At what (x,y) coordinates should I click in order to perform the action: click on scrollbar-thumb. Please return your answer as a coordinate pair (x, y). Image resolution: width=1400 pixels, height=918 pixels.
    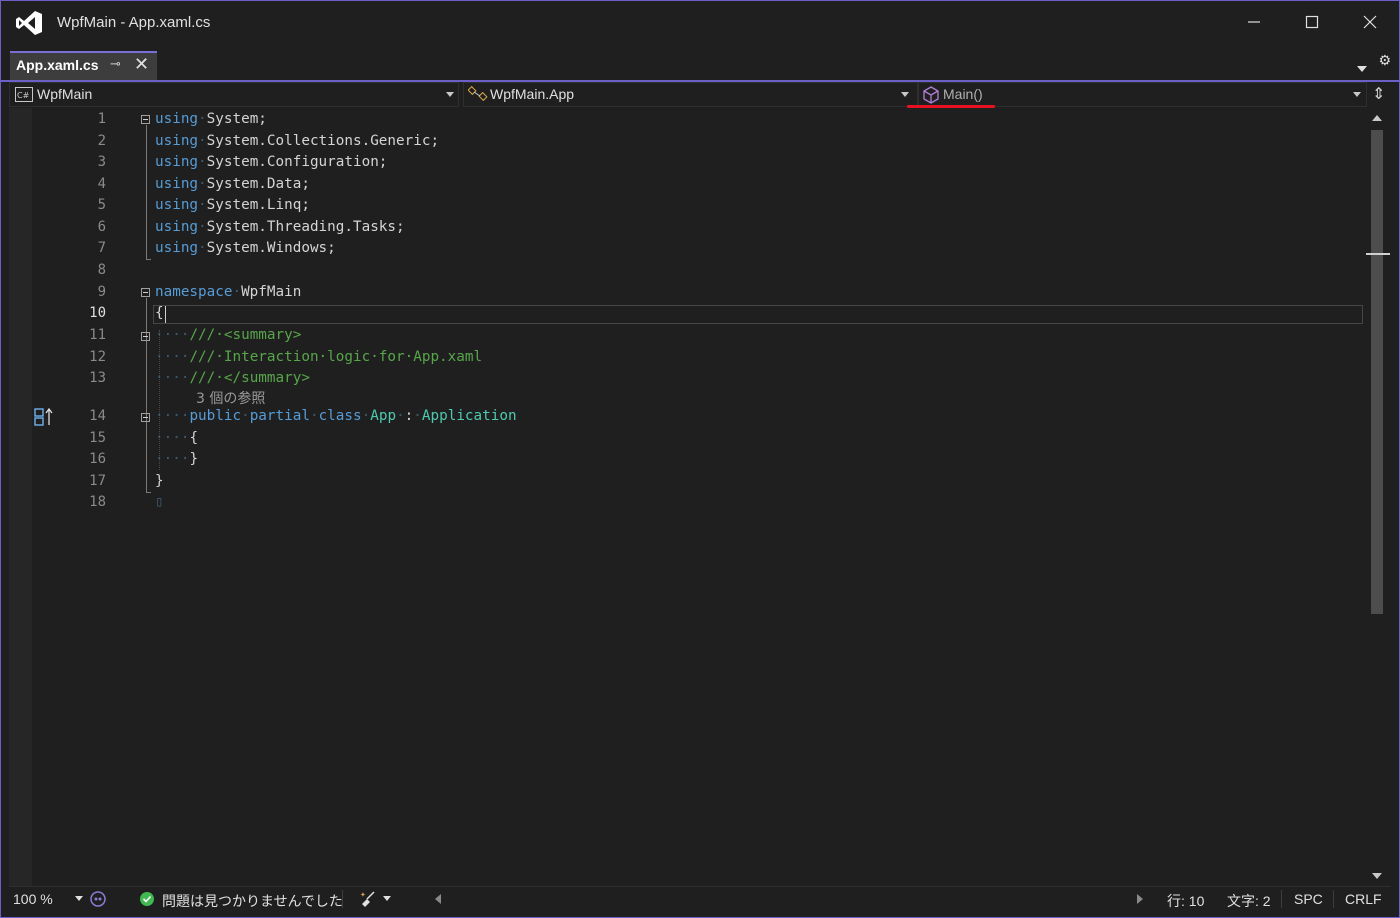
    Looking at the image, I should click on (1377, 372).